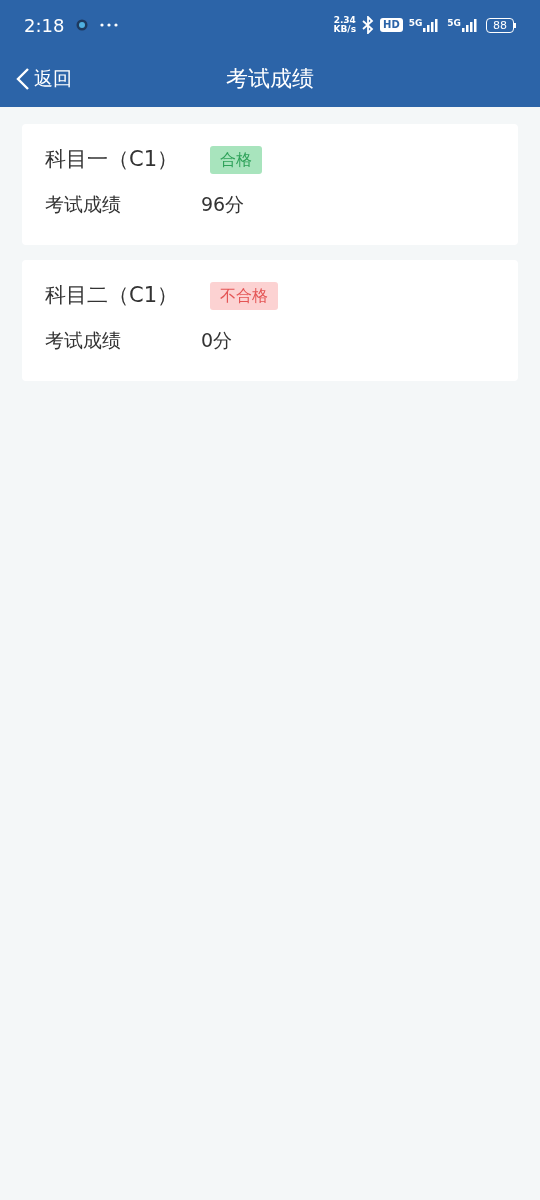 The height and width of the screenshot is (1200, 540). I want to click on signal-icon, so click(471, 25).